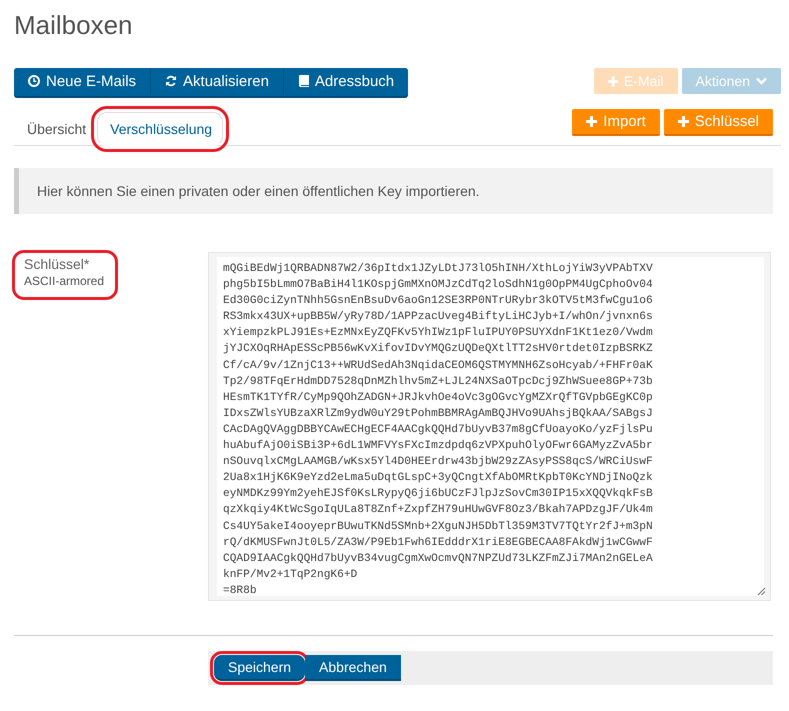 The image size is (789, 711). Describe the element at coordinates (34, 81) in the screenshot. I see `clock-icon` at that location.